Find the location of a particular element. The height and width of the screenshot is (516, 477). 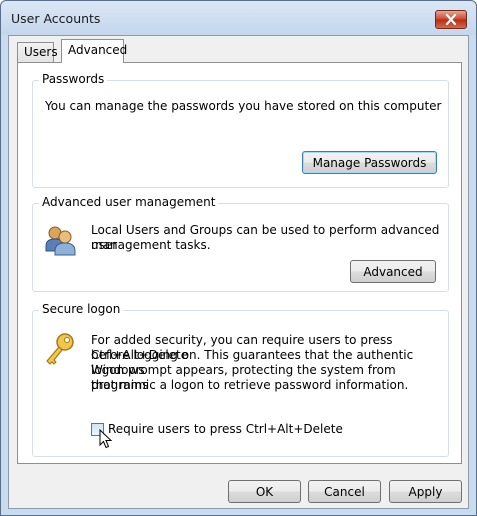

advanced-user-management-description-line2: management tasks. is located at coordinates (151, 245).